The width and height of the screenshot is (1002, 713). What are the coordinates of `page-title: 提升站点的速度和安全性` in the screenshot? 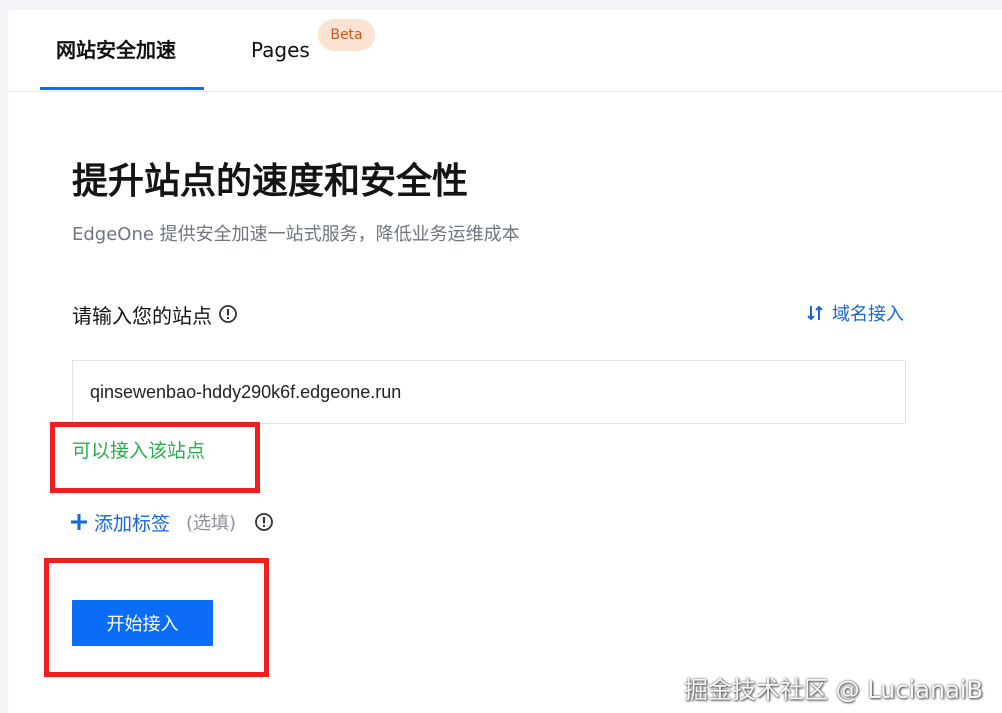 It's located at (270, 181).